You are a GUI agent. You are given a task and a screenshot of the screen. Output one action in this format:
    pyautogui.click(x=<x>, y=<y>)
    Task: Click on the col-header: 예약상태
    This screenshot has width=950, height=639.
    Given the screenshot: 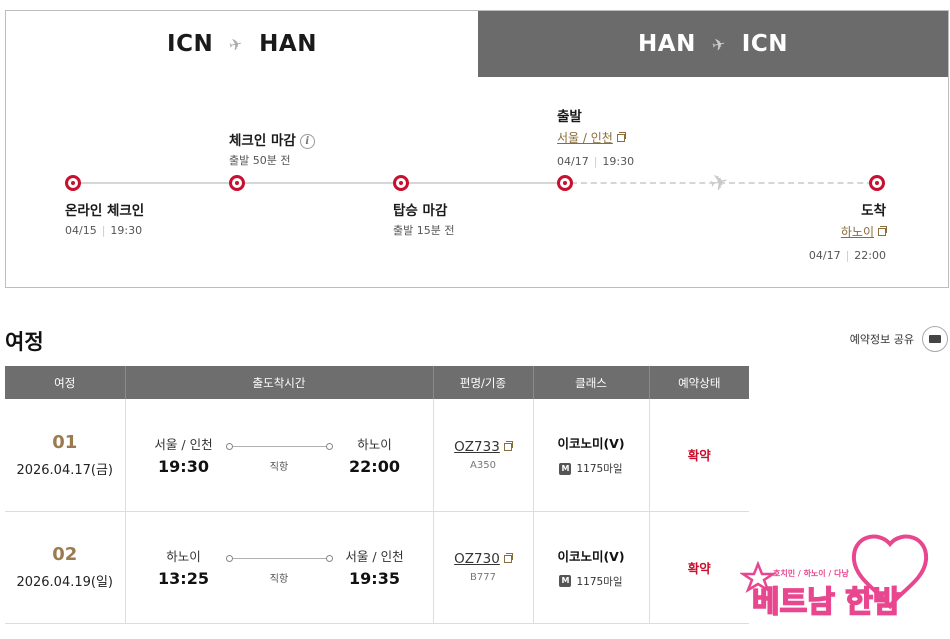 What is the action you would take?
    pyautogui.click(x=698, y=382)
    